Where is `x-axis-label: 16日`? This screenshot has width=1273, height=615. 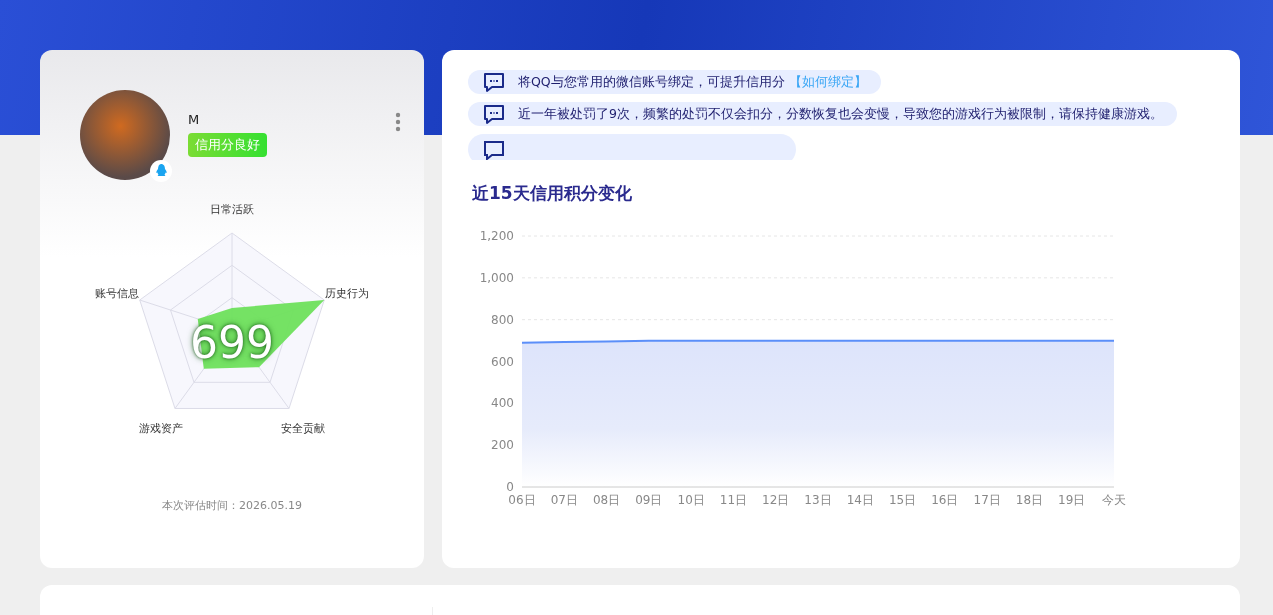
x-axis-label: 16日 is located at coordinates (945, 500).